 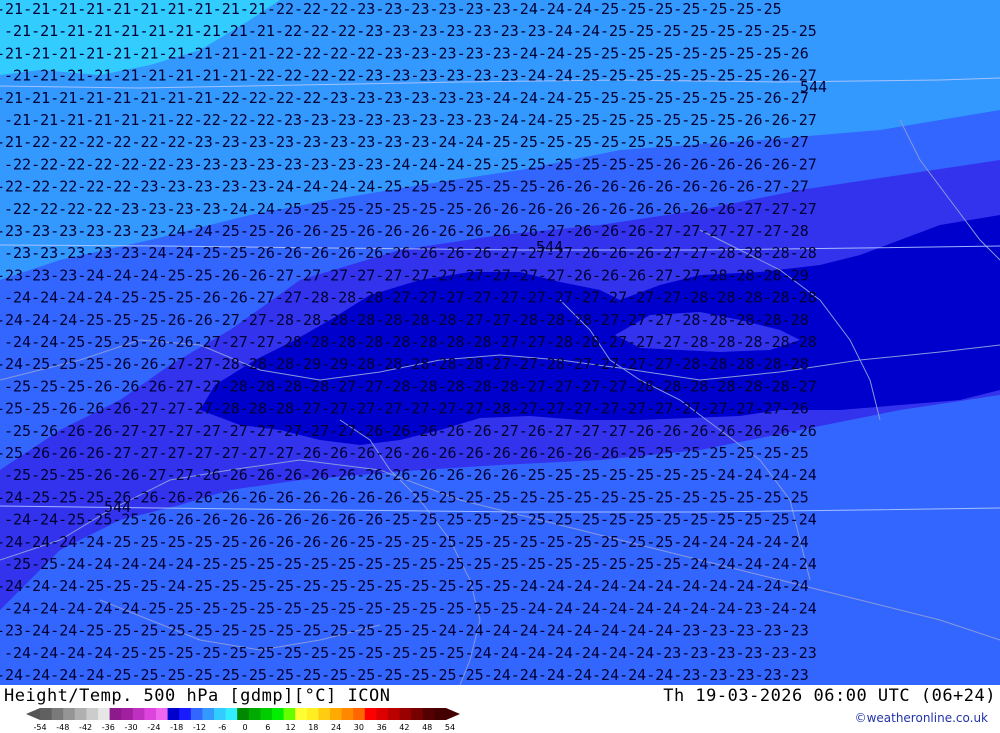 I want to click on scale-tick-label: 48, so click(x=427, y=727).